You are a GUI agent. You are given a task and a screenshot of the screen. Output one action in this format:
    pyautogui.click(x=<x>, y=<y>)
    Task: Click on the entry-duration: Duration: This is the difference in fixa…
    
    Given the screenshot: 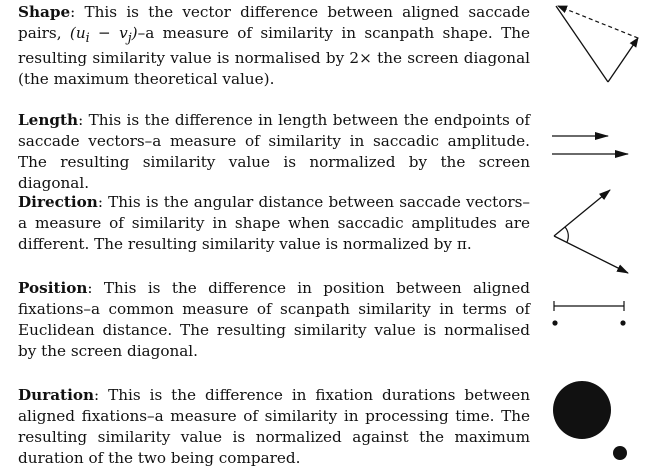 What is the action you would take?
    pyautogui.click(x=274, y=427)
    